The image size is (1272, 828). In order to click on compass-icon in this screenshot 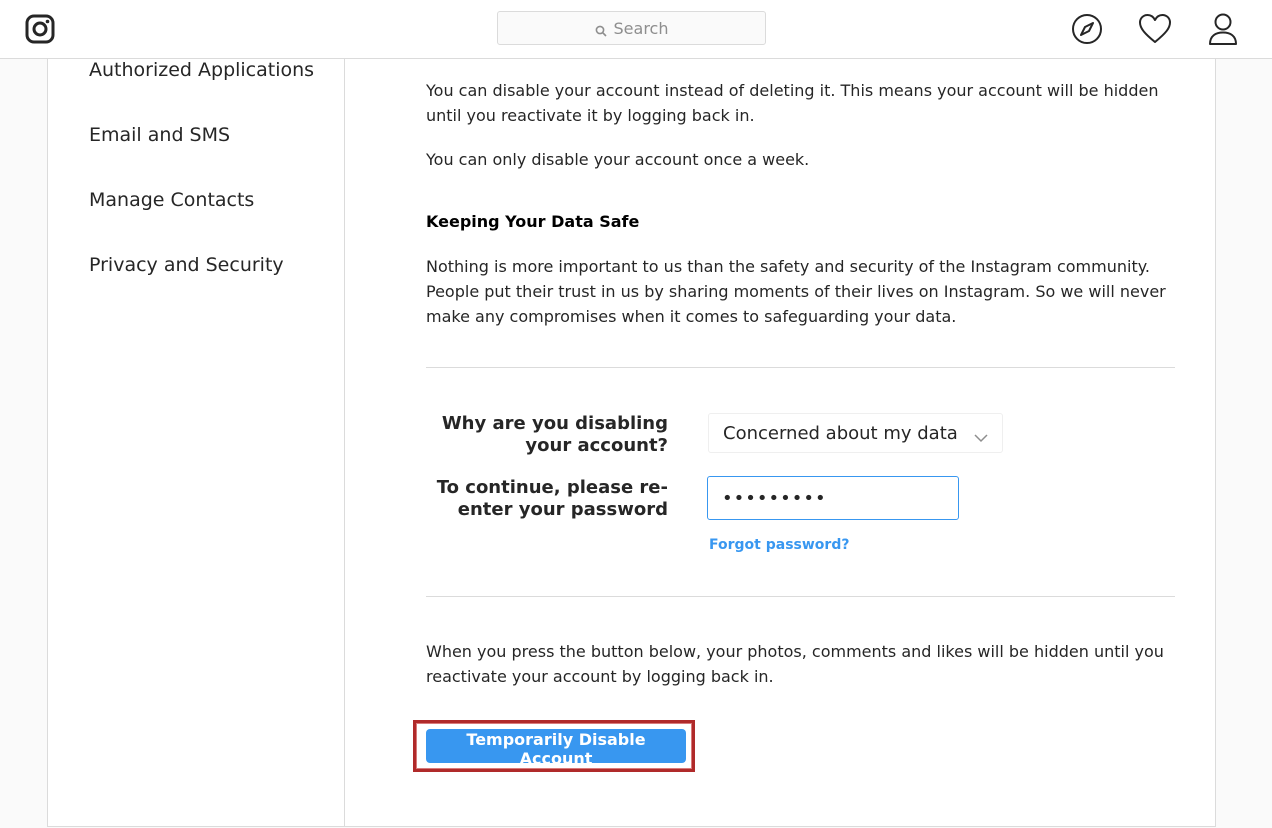, I will do `click(1087, 29)`.